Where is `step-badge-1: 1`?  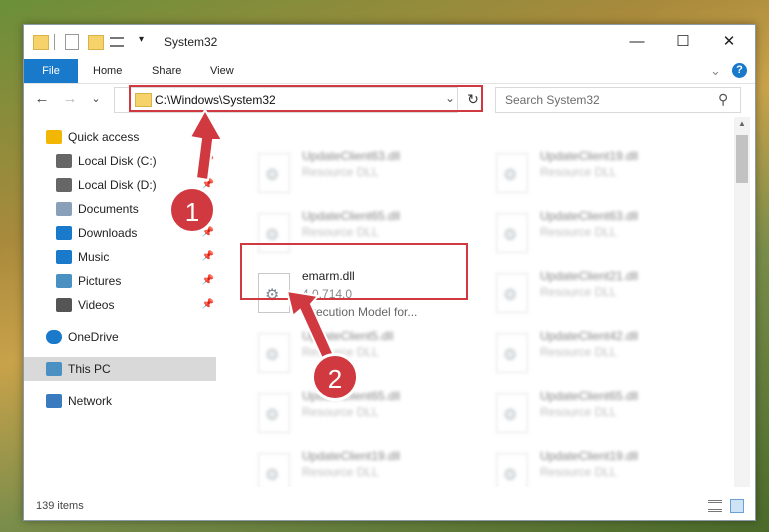 step-badge-1: 1 is located at coordinates (192, 210).